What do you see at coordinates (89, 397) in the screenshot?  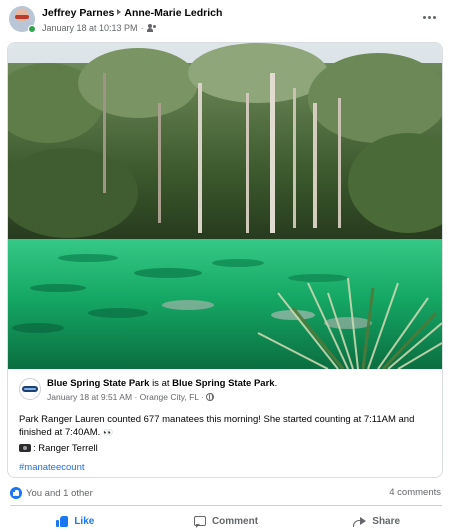 I see `shared-timestamp: January 18 at 9:51 AM` at bounding box center [89, 397].